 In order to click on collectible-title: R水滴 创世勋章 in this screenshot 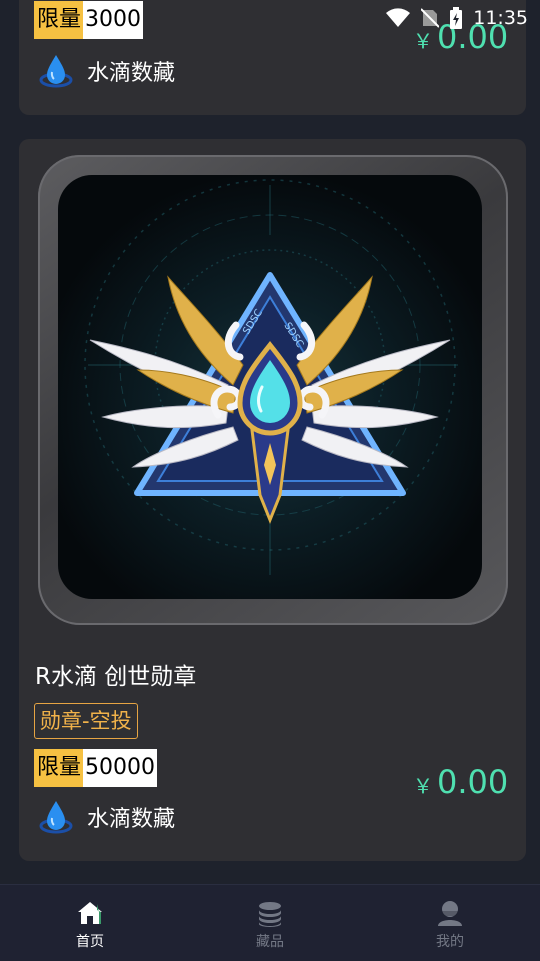, I will do `click(116, 677)`.